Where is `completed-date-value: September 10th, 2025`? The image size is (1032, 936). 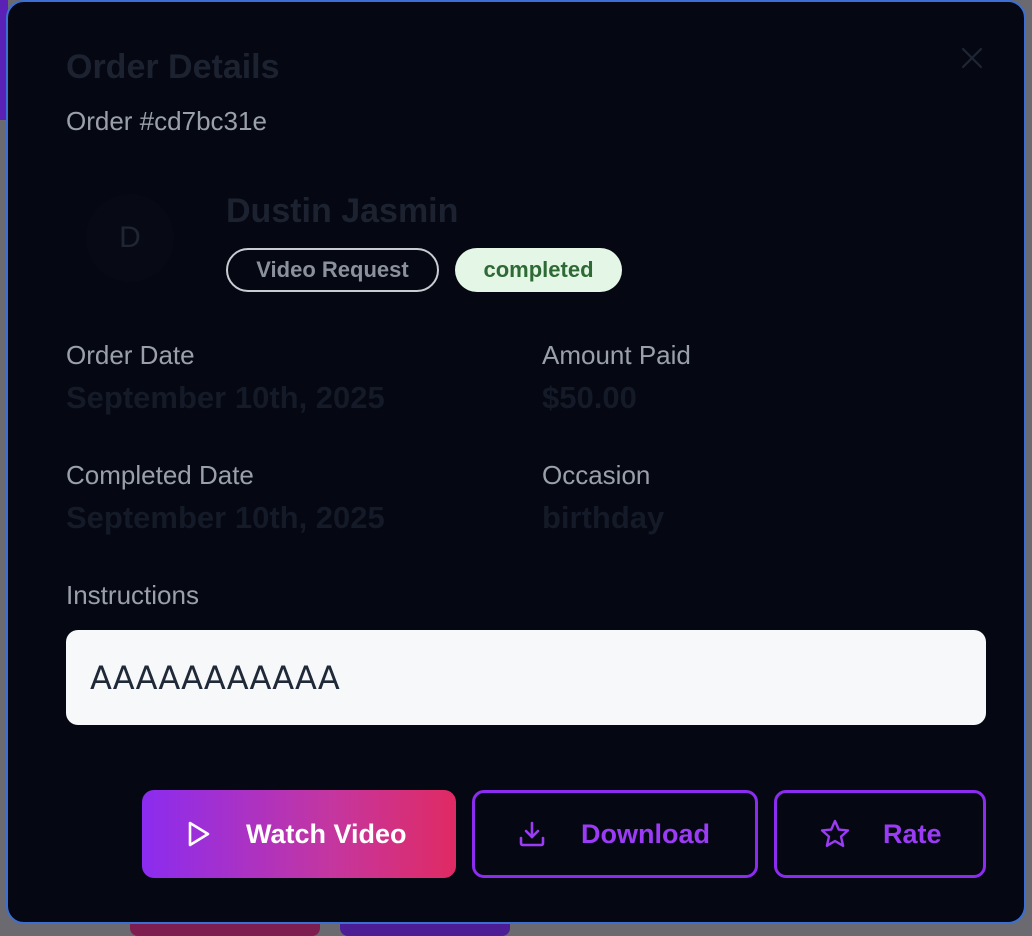
completed-date-value: September 10th, 2025 is located at coordinates (225, 517).